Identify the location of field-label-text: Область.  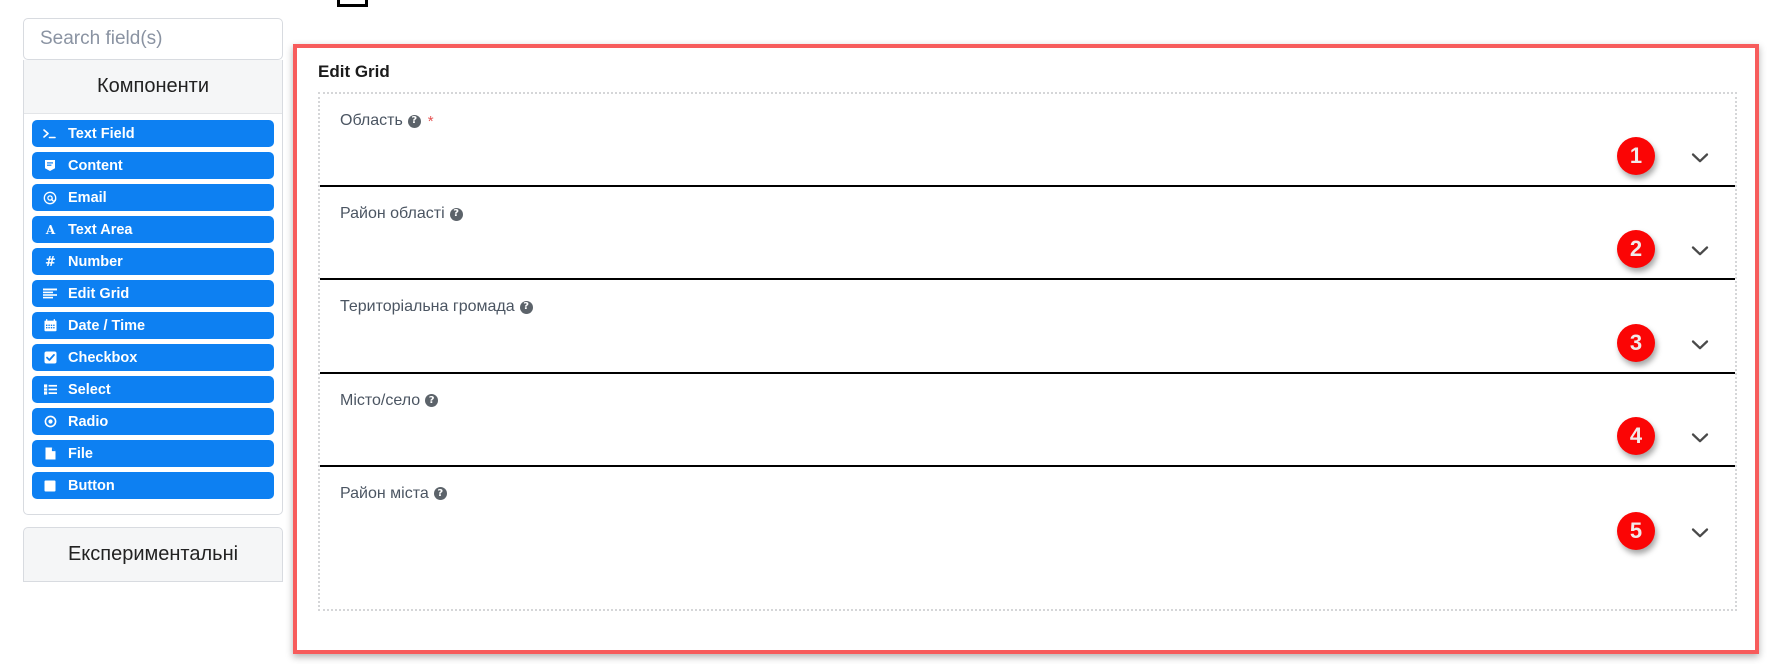
(371, 120).